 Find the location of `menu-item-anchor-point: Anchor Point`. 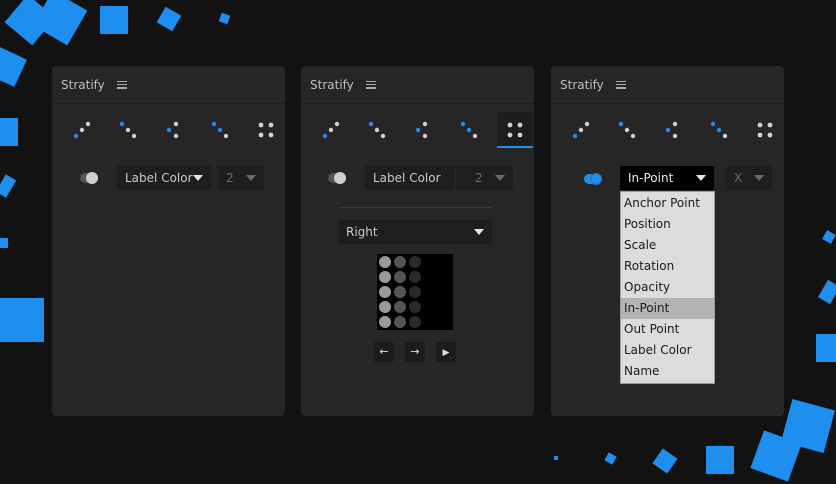

menu-item-anchor-point: Anchor Point is located at coordinates (667, 203).